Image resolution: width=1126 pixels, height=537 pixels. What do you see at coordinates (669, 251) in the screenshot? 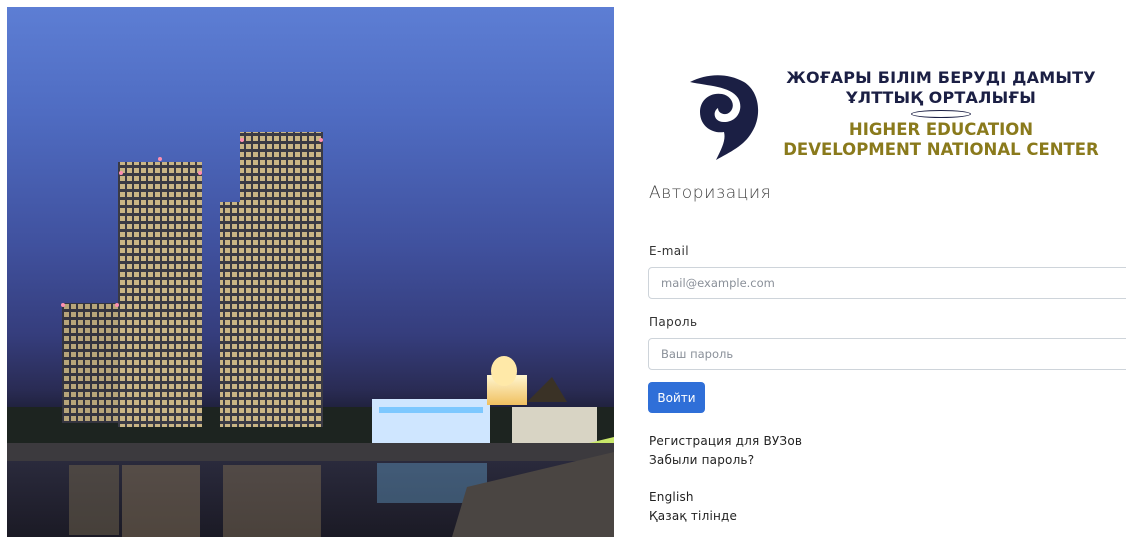
I see `email-label: E-mail` at bounding box center [669, 251].